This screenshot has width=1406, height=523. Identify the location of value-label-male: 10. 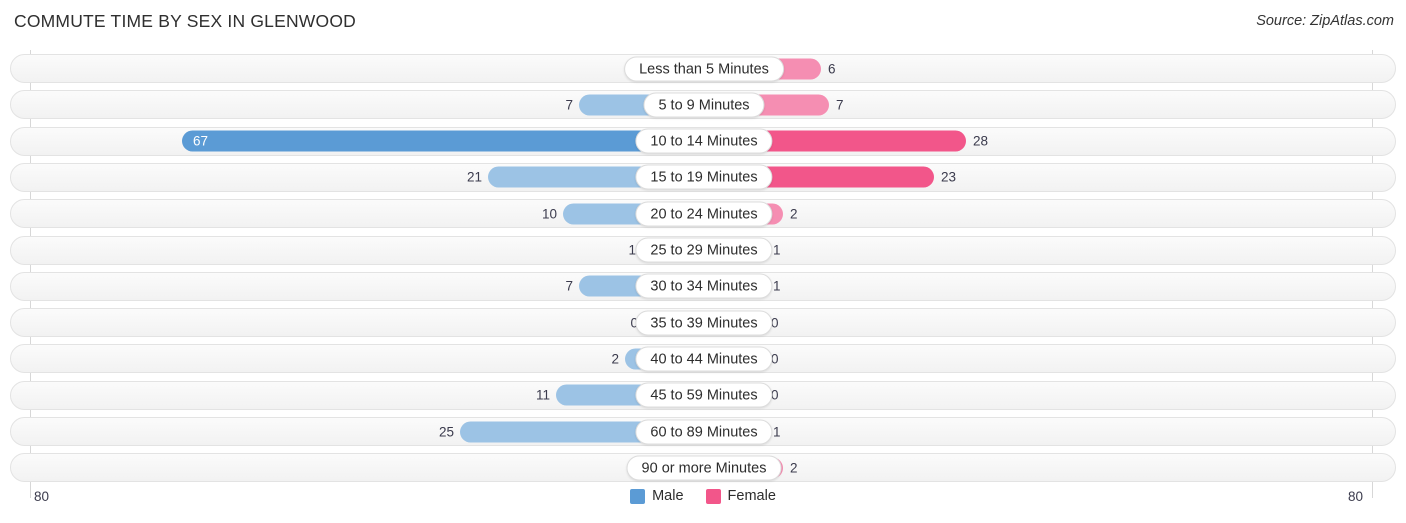
(549, 214).